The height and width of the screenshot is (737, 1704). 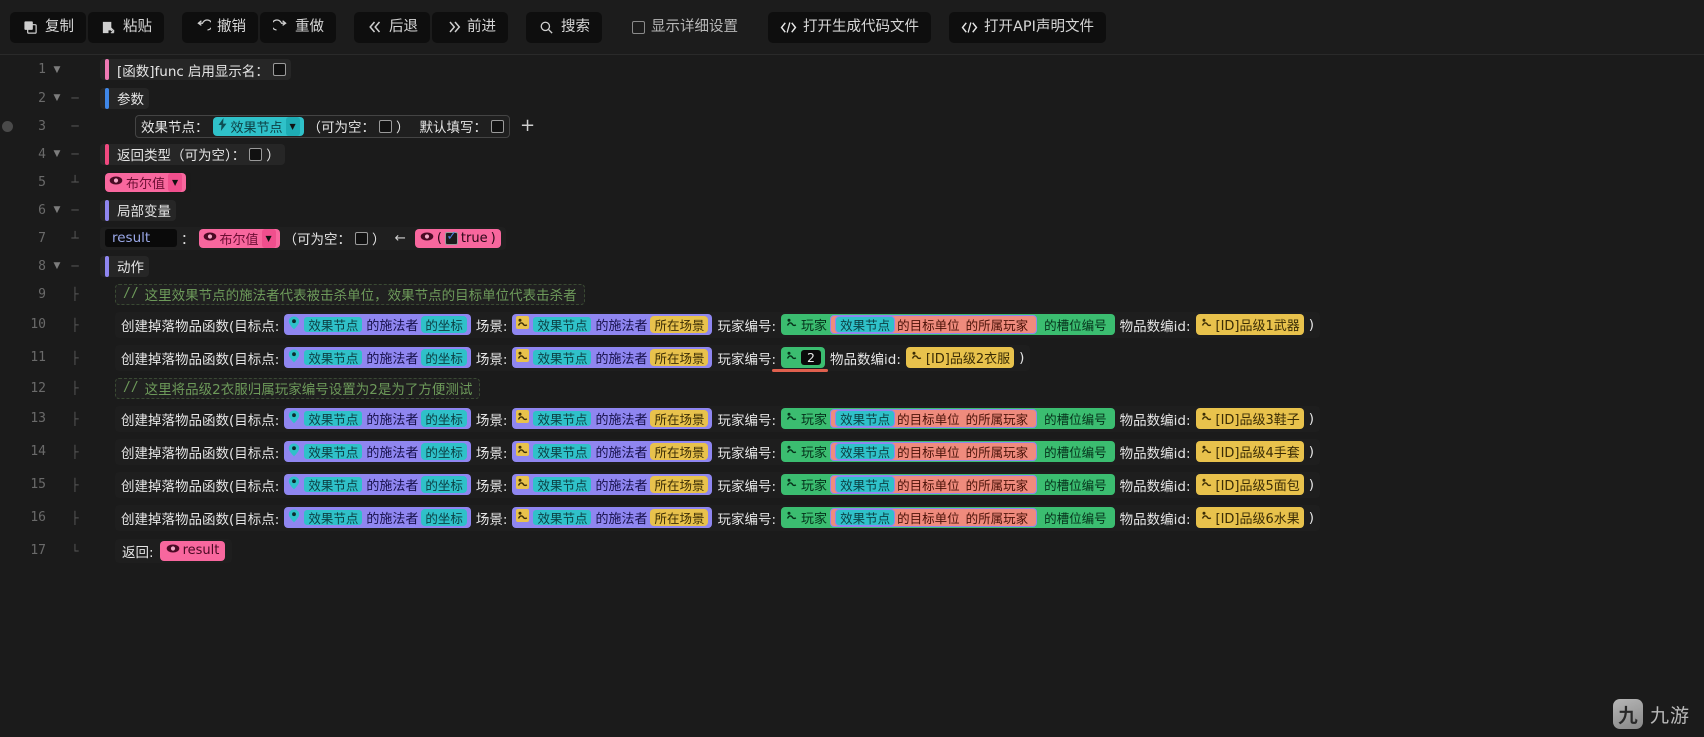 What do you see at coordinates (126, 27) in the screenshot?
I see `paste-button: 粘贴` at bounding box center [126, 27].